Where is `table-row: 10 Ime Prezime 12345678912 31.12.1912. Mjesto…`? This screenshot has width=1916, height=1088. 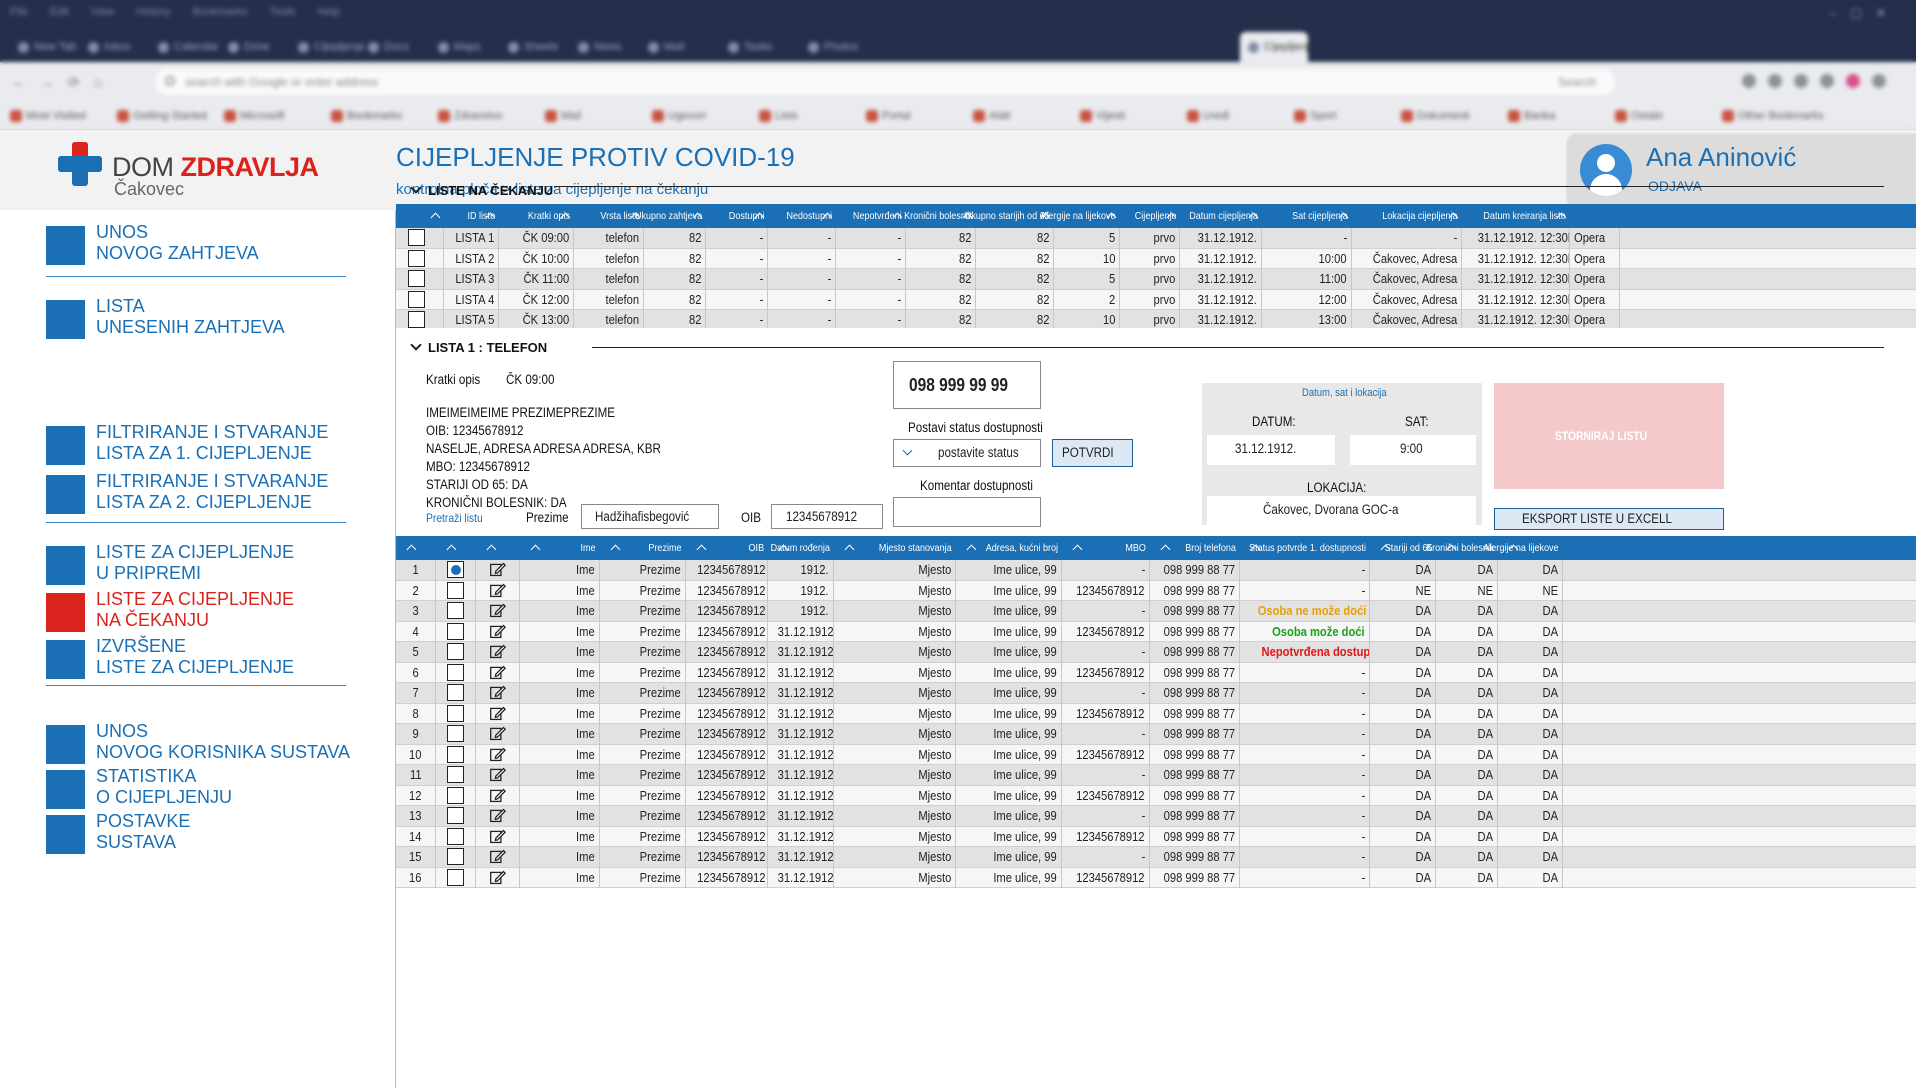 table-row: 10 Ime Prezime 12345678912 31.12.1912. Mjesto… is located at coordinates (1156, 754).